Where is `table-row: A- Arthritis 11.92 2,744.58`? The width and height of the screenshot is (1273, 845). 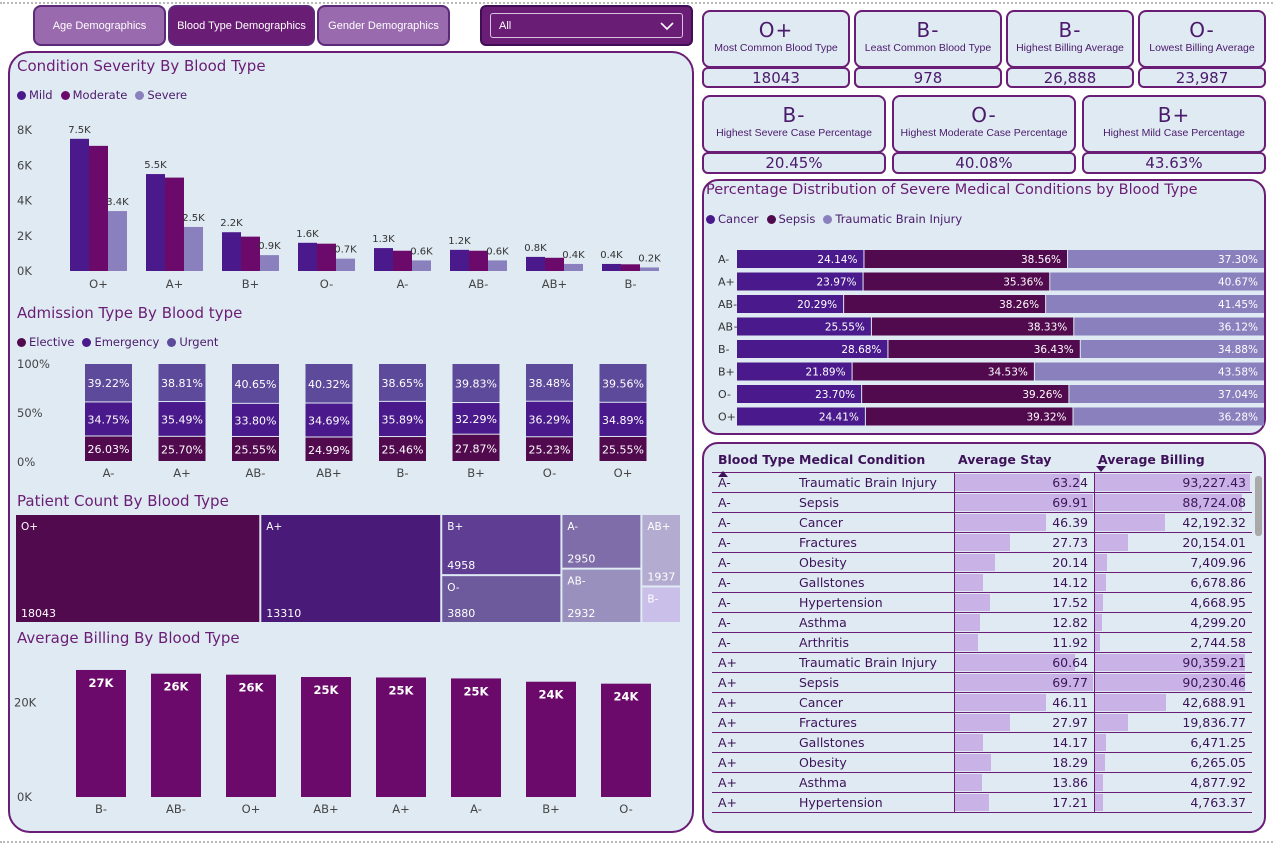
table-row: A- Arthritis 11.92 2,744.58 is located at coordinates (982, 643).